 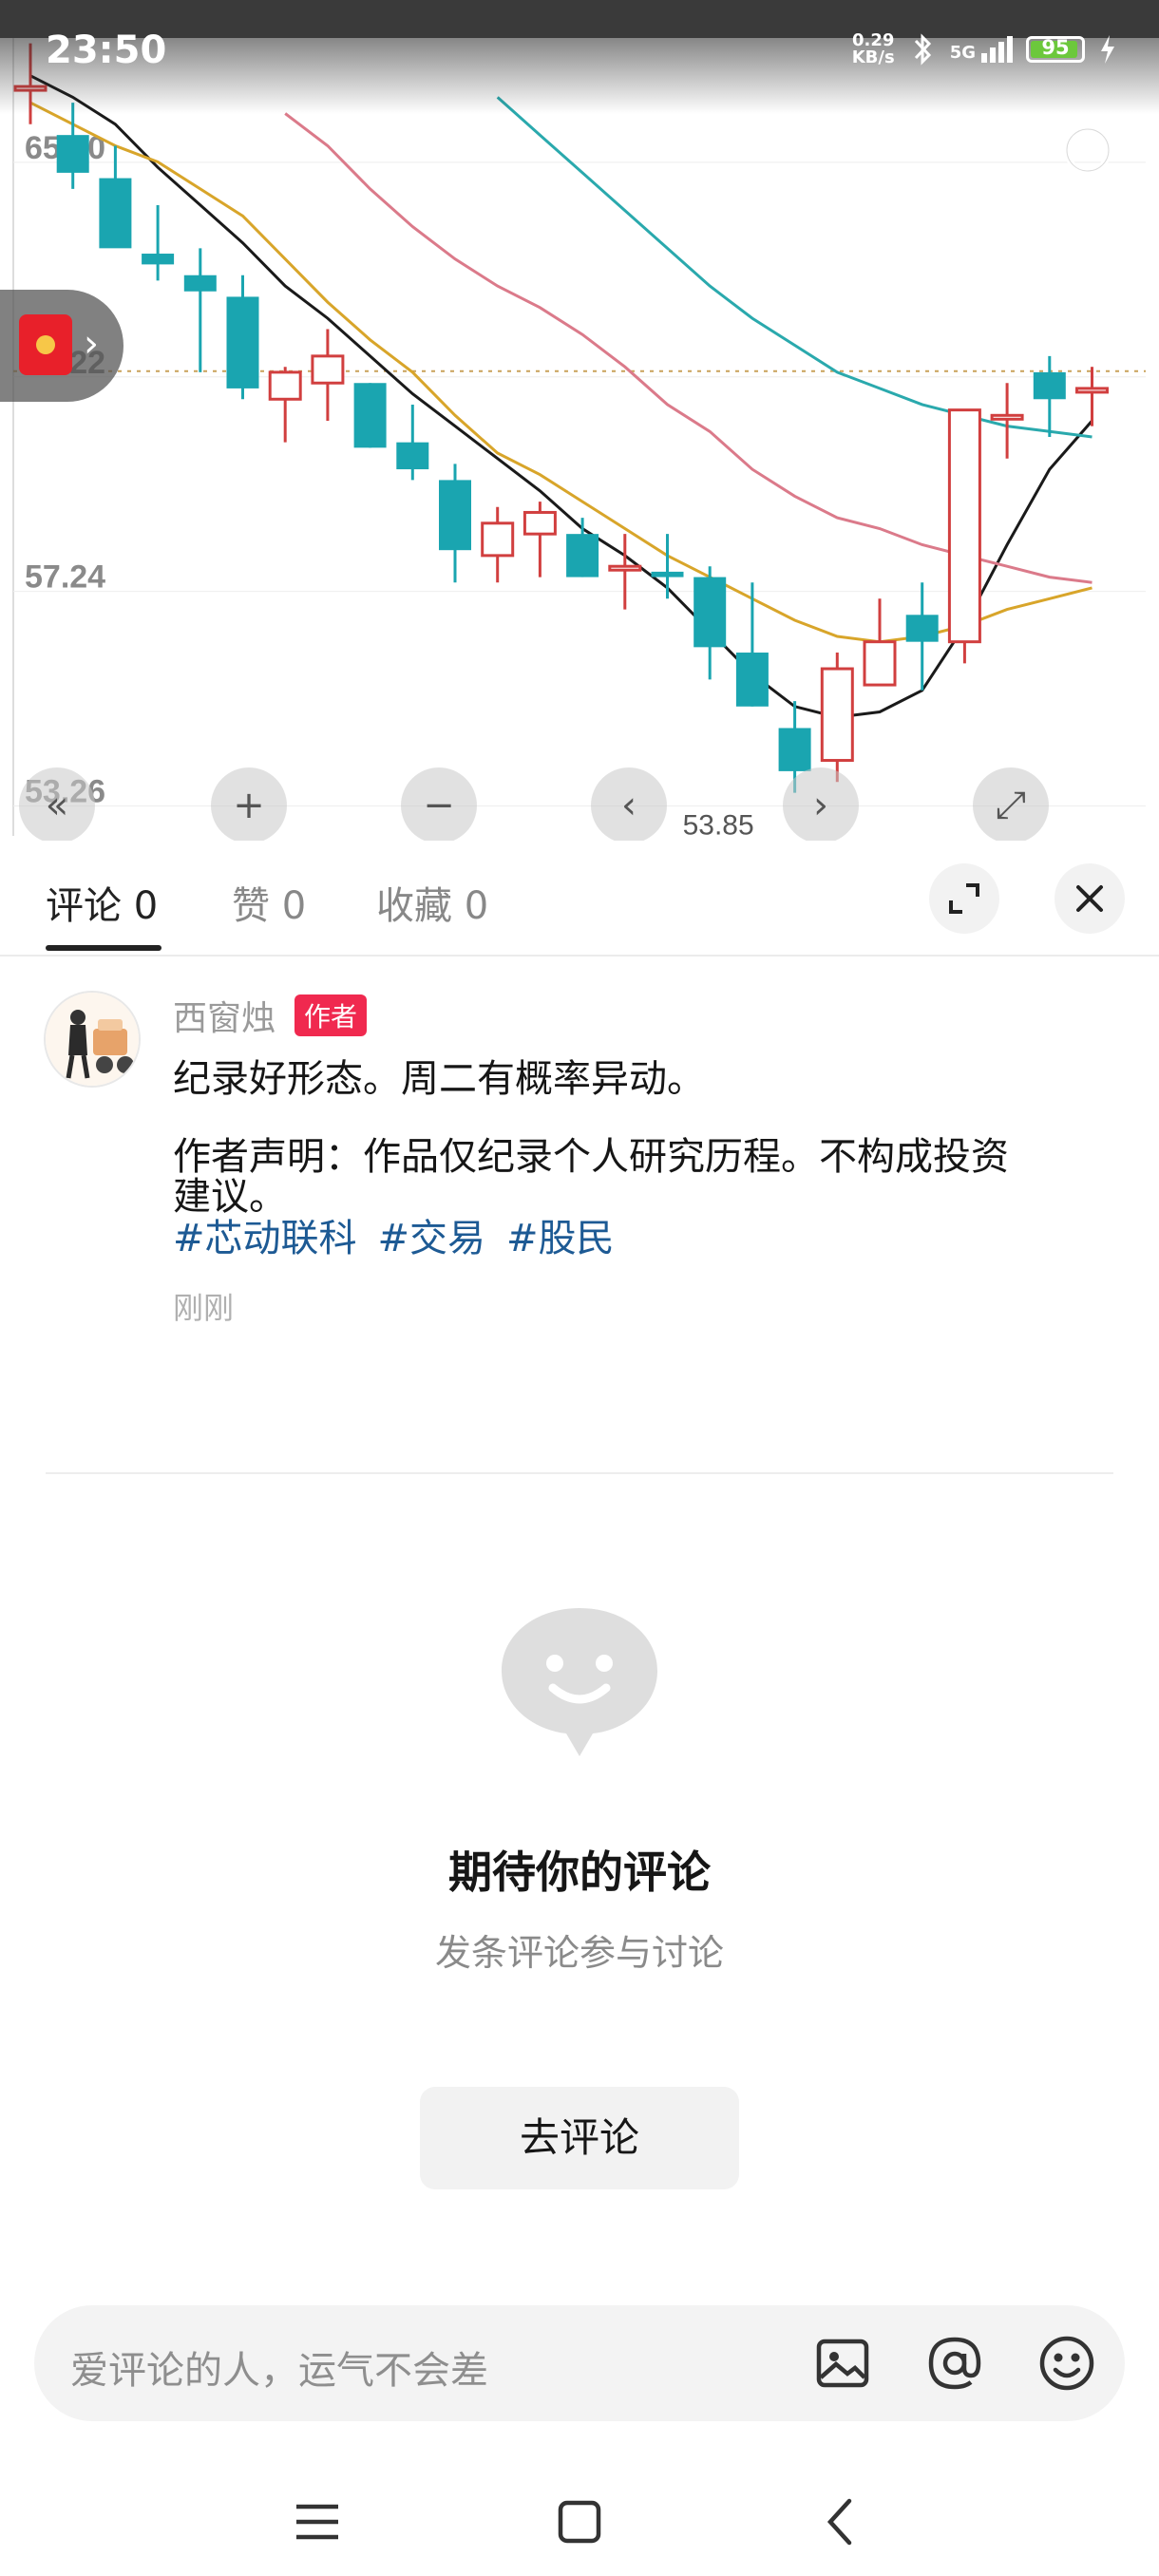 I want to click on tab-comments-label: 评论, so click(x=84, y=906).